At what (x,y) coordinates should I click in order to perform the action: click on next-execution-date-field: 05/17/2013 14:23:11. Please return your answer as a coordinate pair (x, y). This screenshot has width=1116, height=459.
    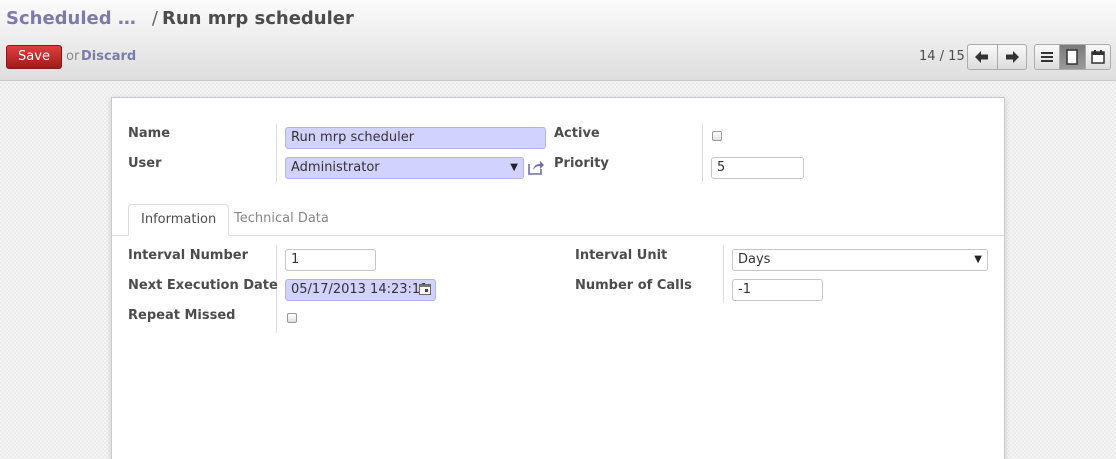
    Looking at the image, I should click on (360, 290).